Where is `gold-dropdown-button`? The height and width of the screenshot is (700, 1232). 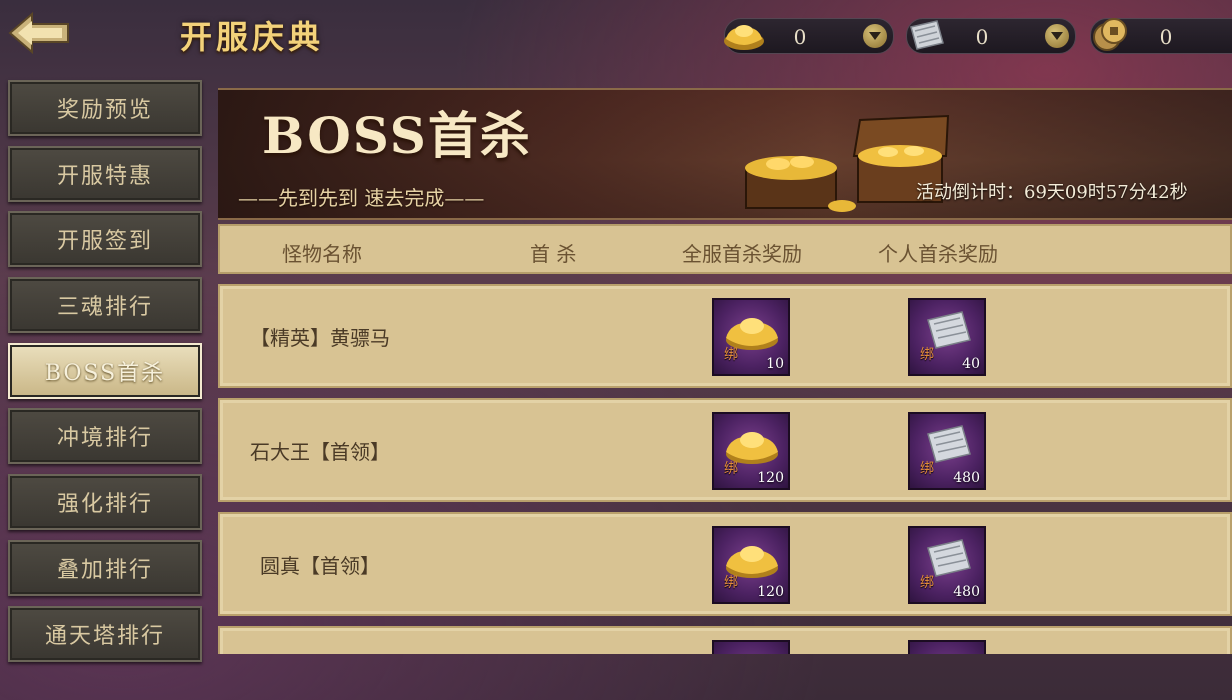
gold-dropdown-button is located at coordinates (875, 36).